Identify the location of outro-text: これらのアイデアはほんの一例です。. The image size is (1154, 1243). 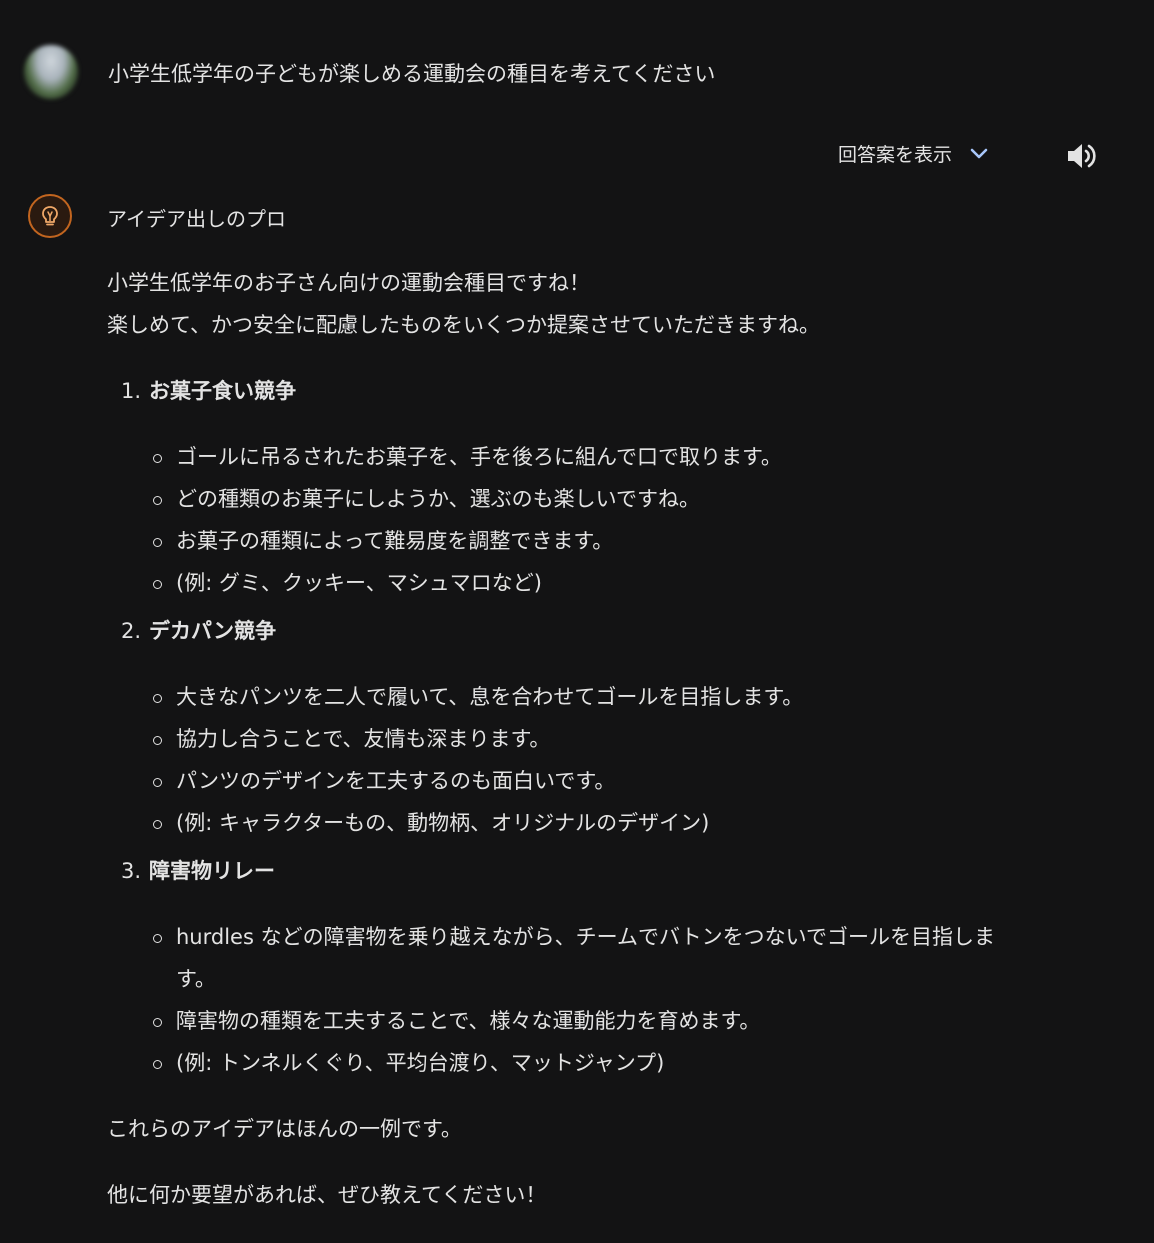
(284, 1129).